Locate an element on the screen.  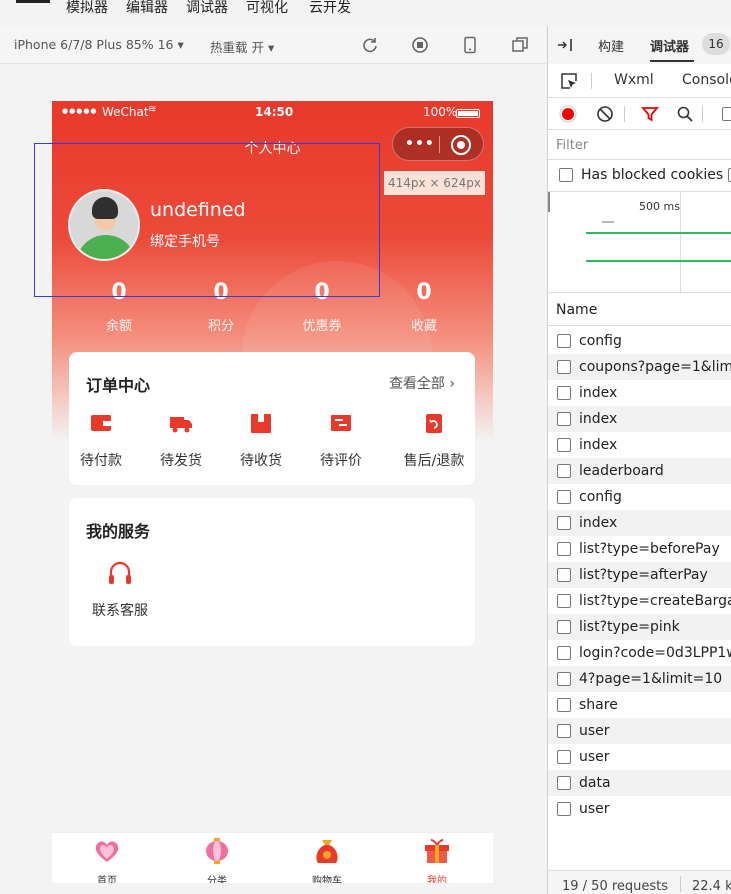
headset-icon is located at coordinates (120, 572).